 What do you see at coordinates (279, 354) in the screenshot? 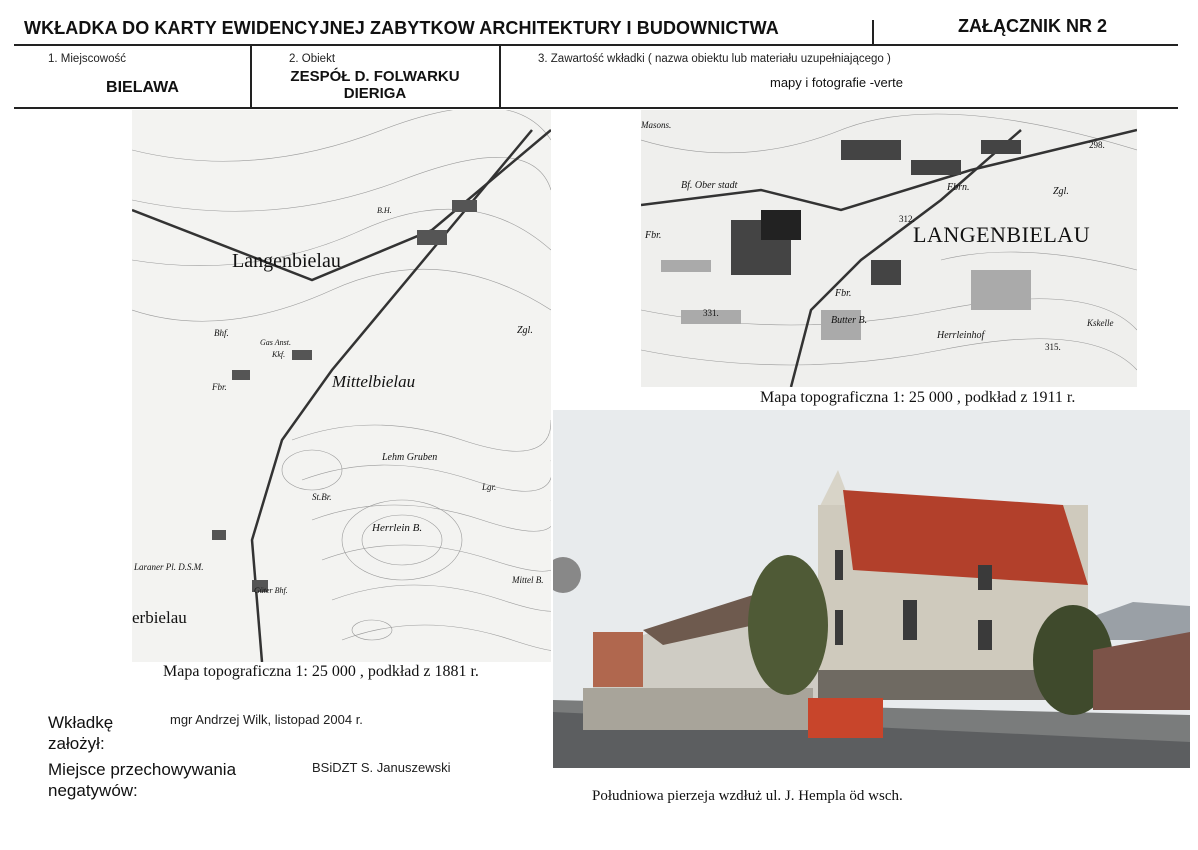
I see `map-1881-label-kkf: Kkf.` at bounding box center [279, 354].